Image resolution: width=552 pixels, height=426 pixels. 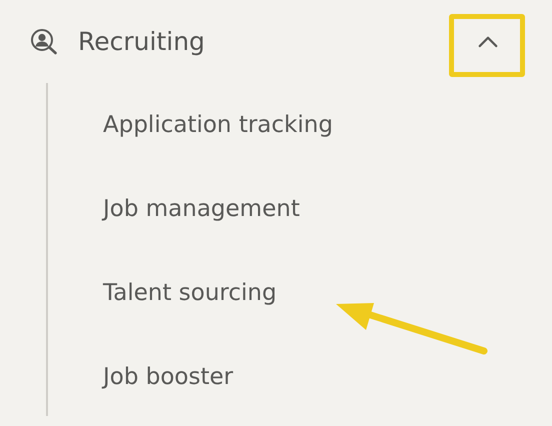 What do you see at coordinates (218, 125) in the screenshot?
I see `menu-item: Application tracking` at bounding box center [218, 125].